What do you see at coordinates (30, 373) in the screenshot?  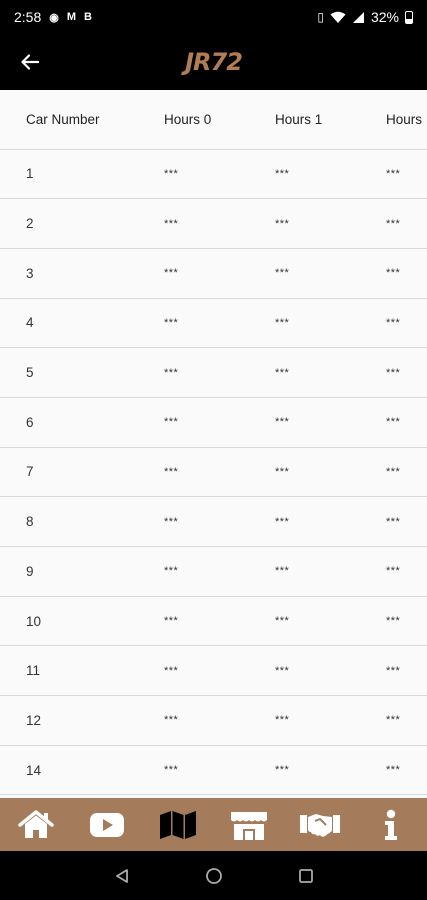 I see `car-number-cell: 5` at bounding box center [30, 373].